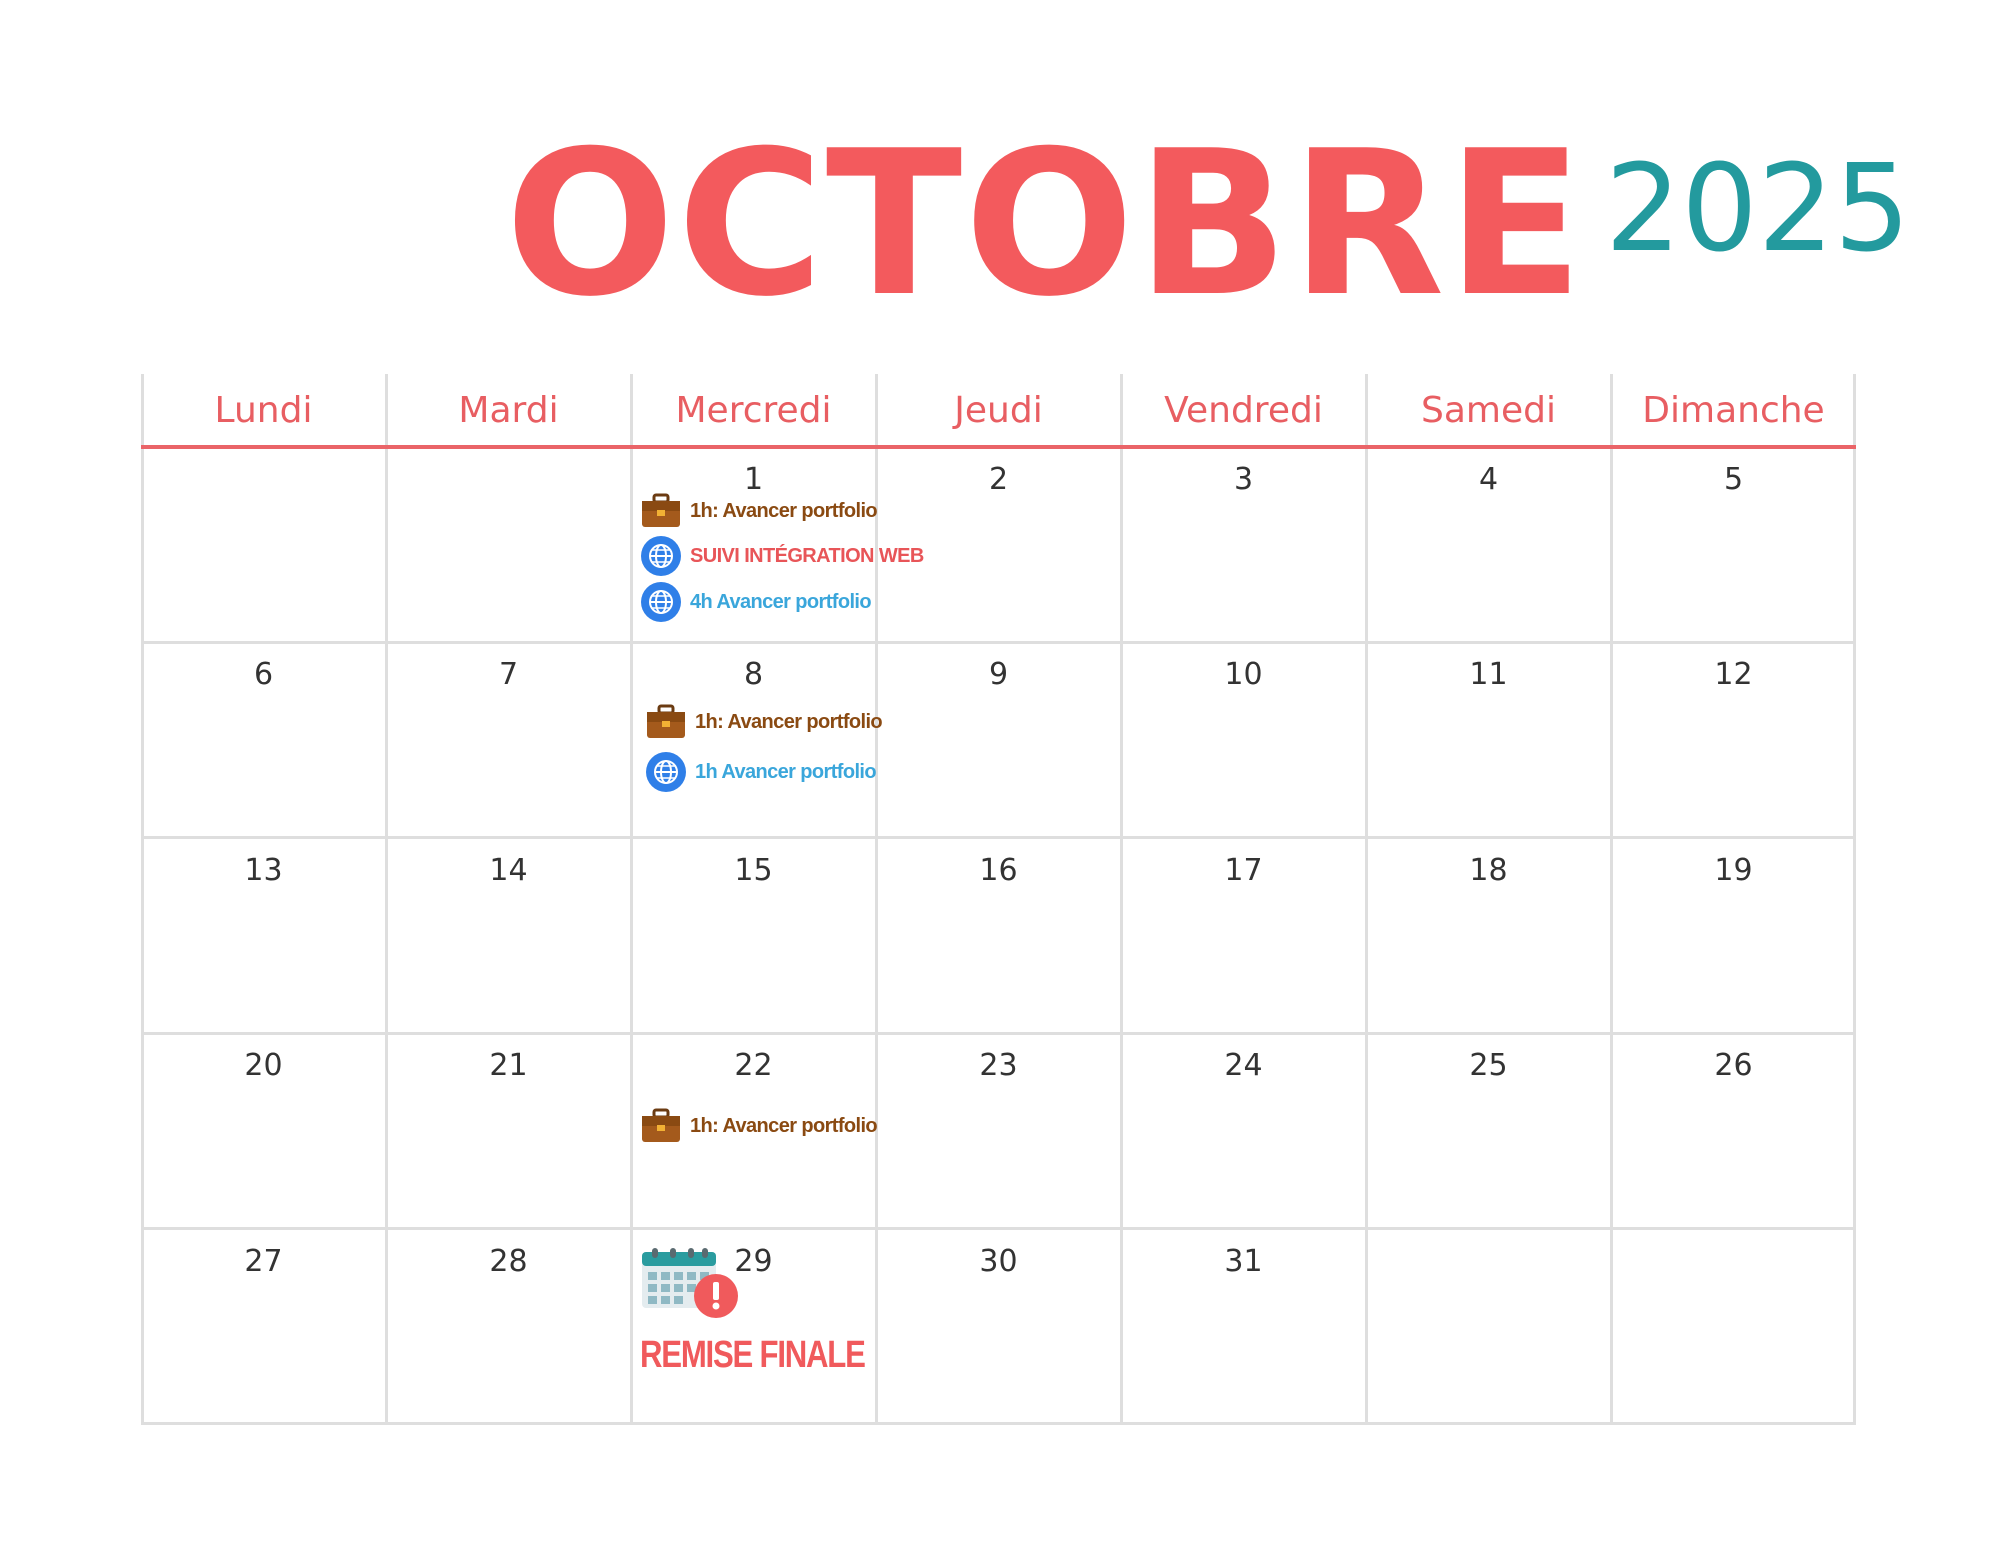  Describe the element at coordinates (263, 1262) in the screenshot. I see `day-cell-number: 27` at that location.